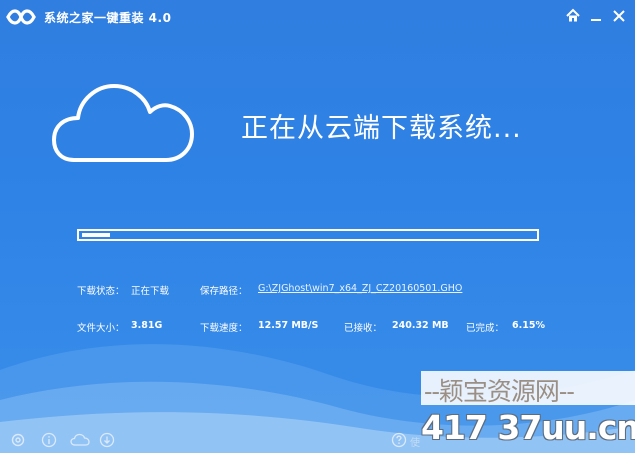 The height and width of the screenshot is (453, 635). I want to click on done-value: 6.15%, so click(528, 325).